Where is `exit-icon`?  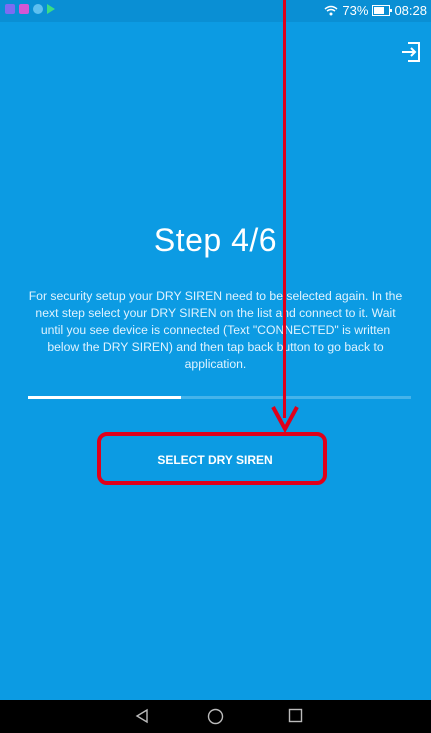 exit-icon is located at coordinates (411, 52).